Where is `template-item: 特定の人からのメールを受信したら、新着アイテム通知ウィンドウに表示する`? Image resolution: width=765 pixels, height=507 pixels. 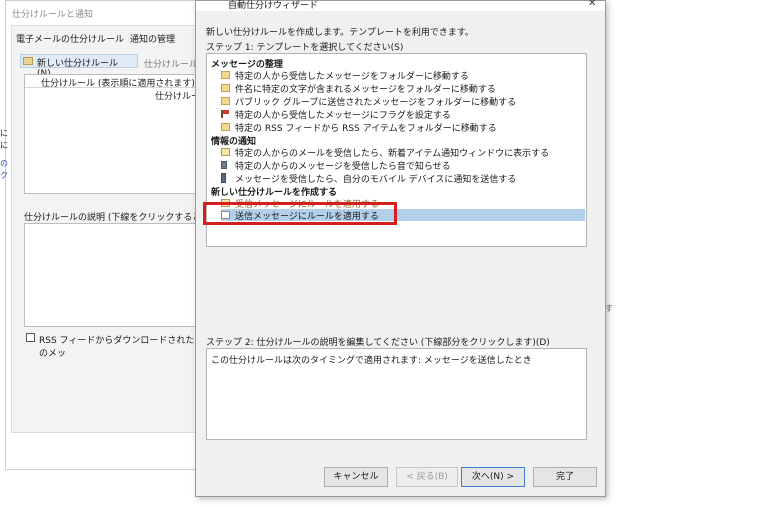
template-item: 特定の人からのメールを受信したら、新着アイテム通知ウィンドウに表示する is located at coordinates (403, 152).